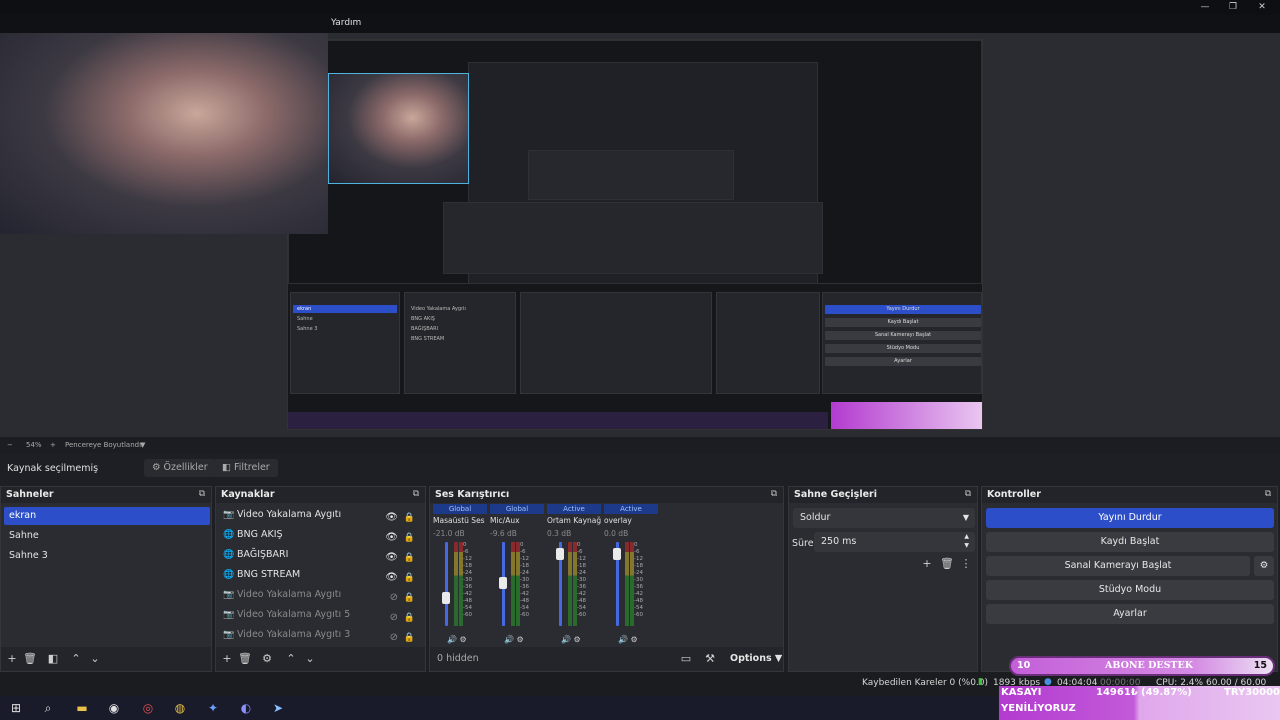 This screenshot has width=1280, height=720. I want to click on chevron-down-icon: ▼, so click(142, 445).